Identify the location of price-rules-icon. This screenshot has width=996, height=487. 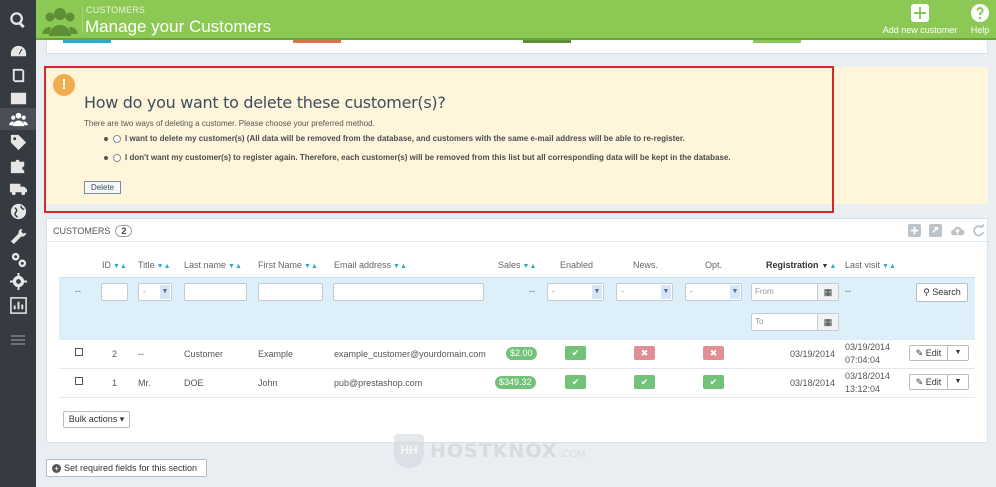
(18, 142).